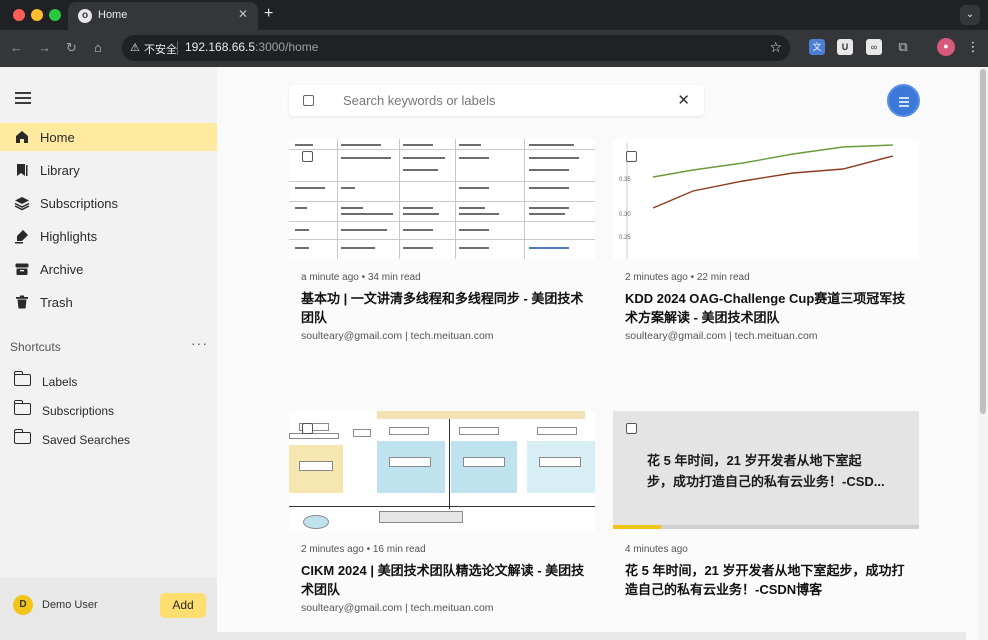 The image size is (988, 640). Describe the element at coordinates (19, 15) in the screenshot. I see `close-window-button` at that location.